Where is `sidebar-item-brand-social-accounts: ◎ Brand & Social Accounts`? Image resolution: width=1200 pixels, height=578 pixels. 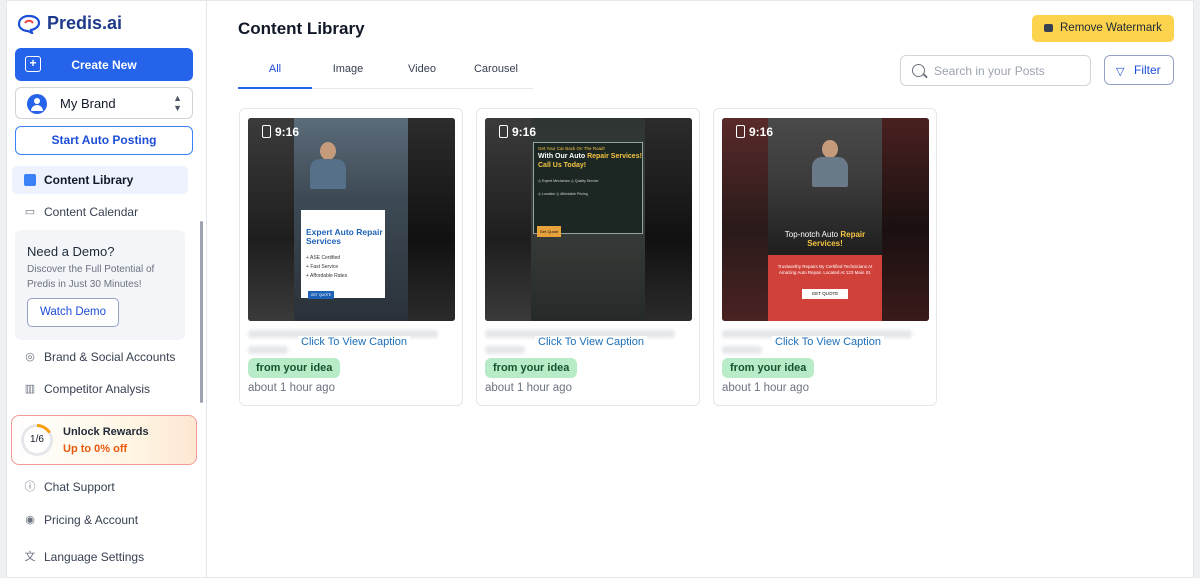
sidebar-item-brand-social-accounts: ◎ Brand & Social Accounts is located at coordinates (100, 357).